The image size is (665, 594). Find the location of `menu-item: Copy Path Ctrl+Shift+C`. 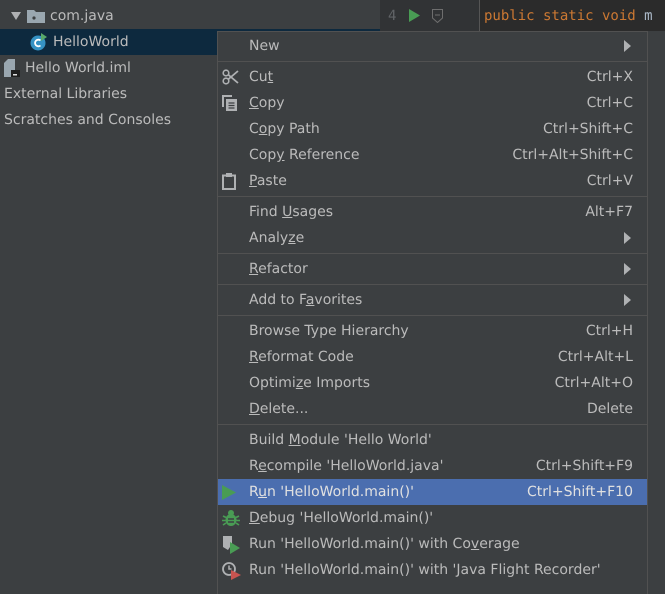

menu-item: Copy Path Ctrl+Shift+C is located at coordinates (432, 129).